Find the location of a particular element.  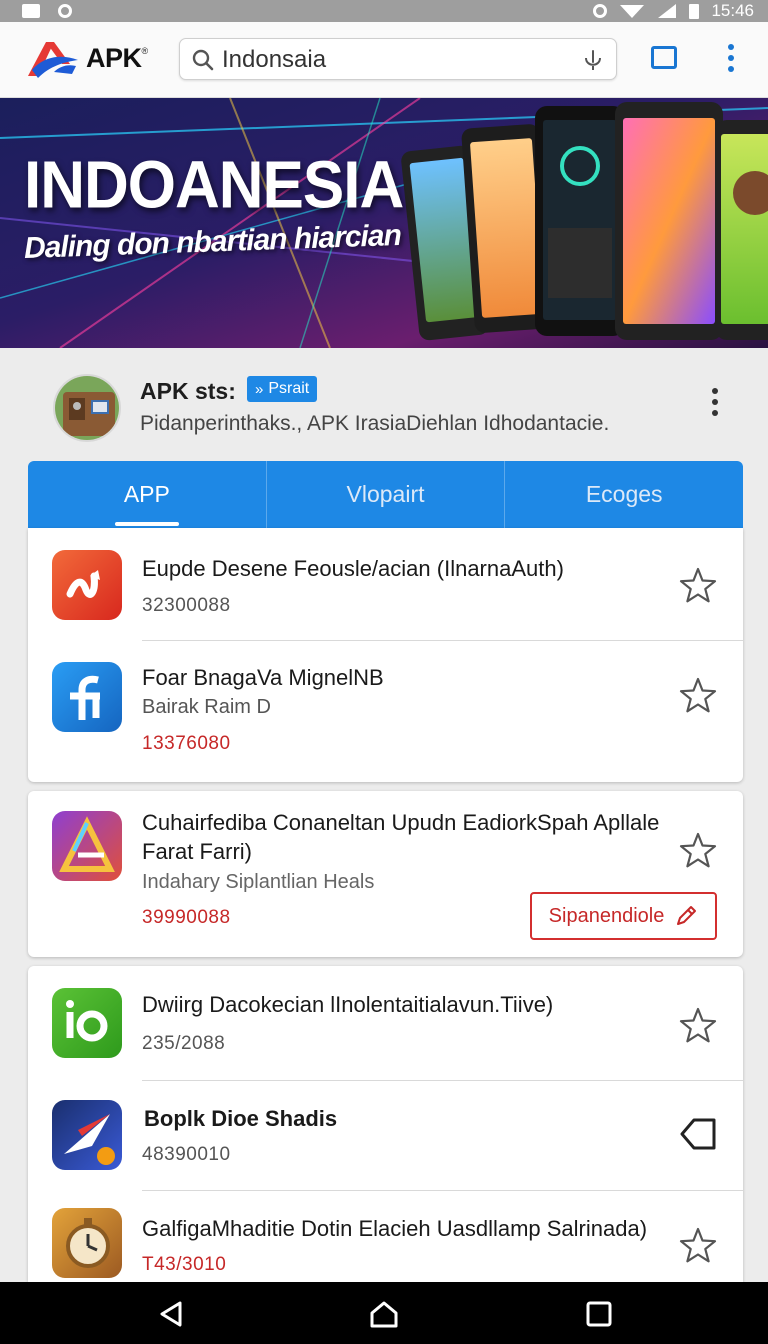

status-time: 15:46 is located at coordinates (732, 10).